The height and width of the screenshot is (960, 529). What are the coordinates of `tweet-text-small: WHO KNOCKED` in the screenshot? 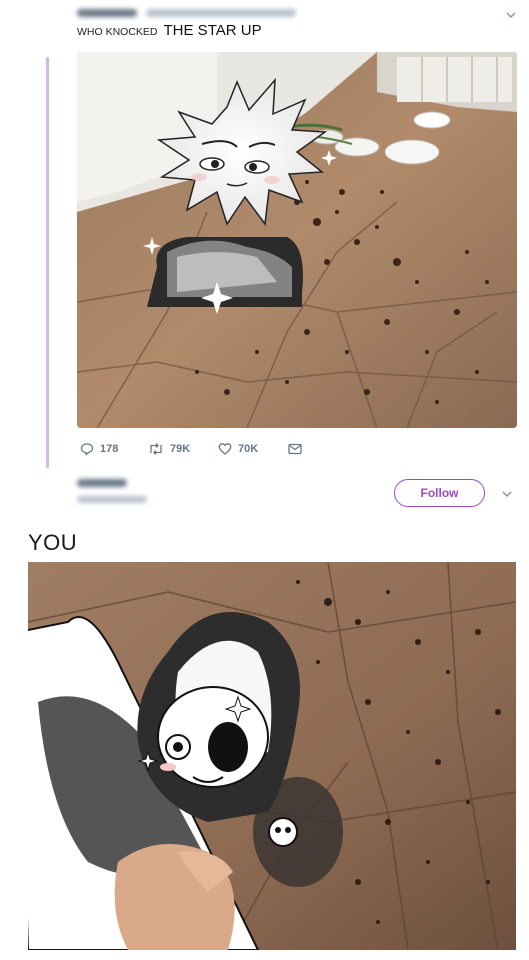 It's located at (117, 32).